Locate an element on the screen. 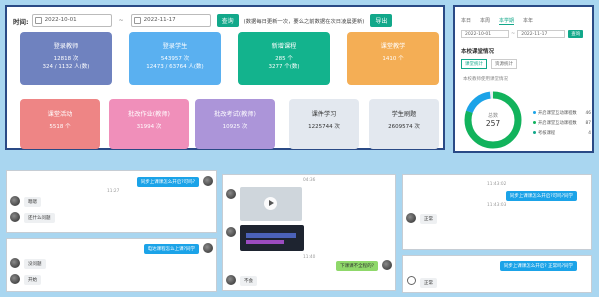  usage-start-date: 2022-10-01 is located at coordinates (485, 34).